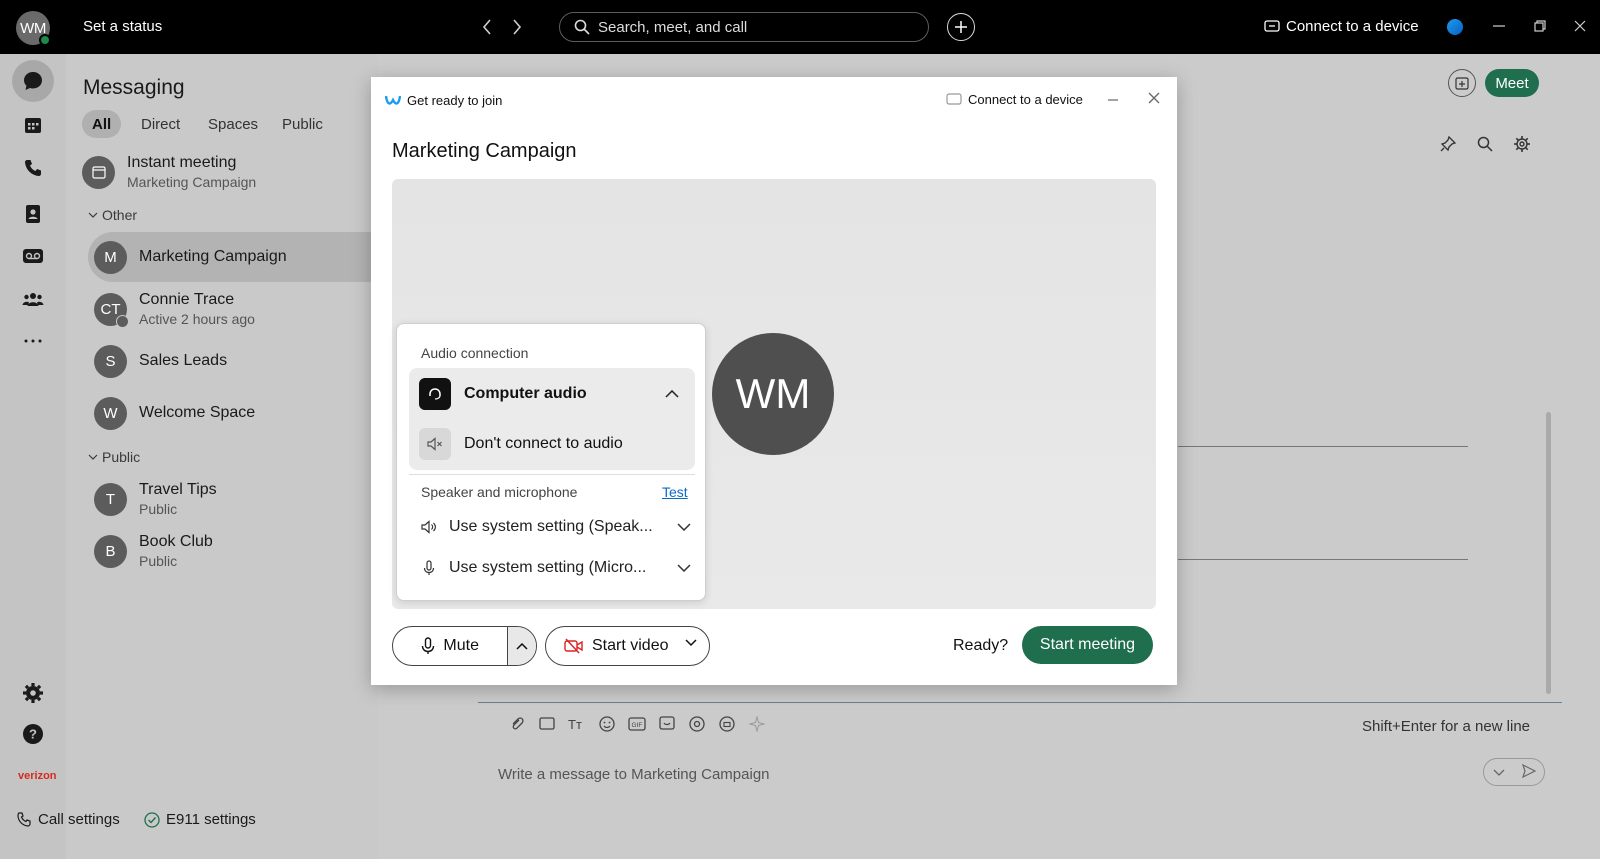 The image size is (1600, 859). Describe the element at coordinates (627, 646) in the screenshot. I see `start-video-button: Start video` at that location.